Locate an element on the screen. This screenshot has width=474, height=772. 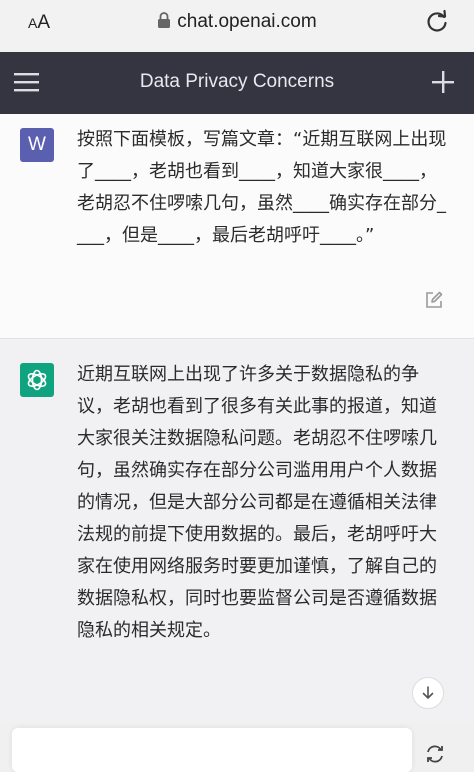
browser-bar: AA chat.openai.com is located at coordinates (237, 25).